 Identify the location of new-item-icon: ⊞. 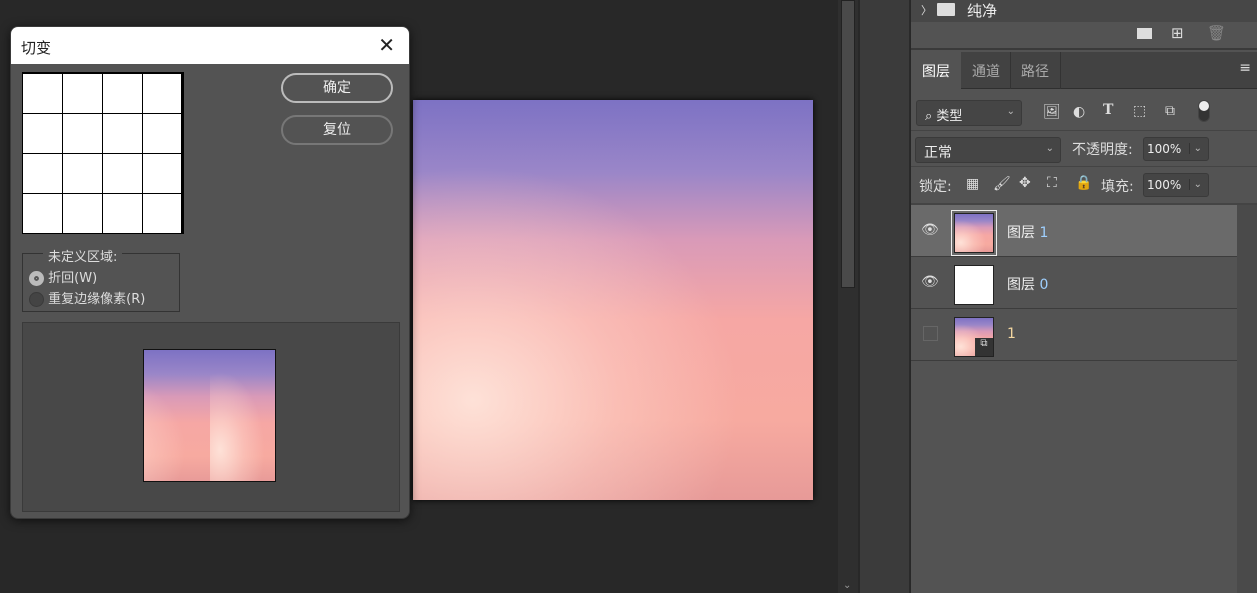
(1177, 33).